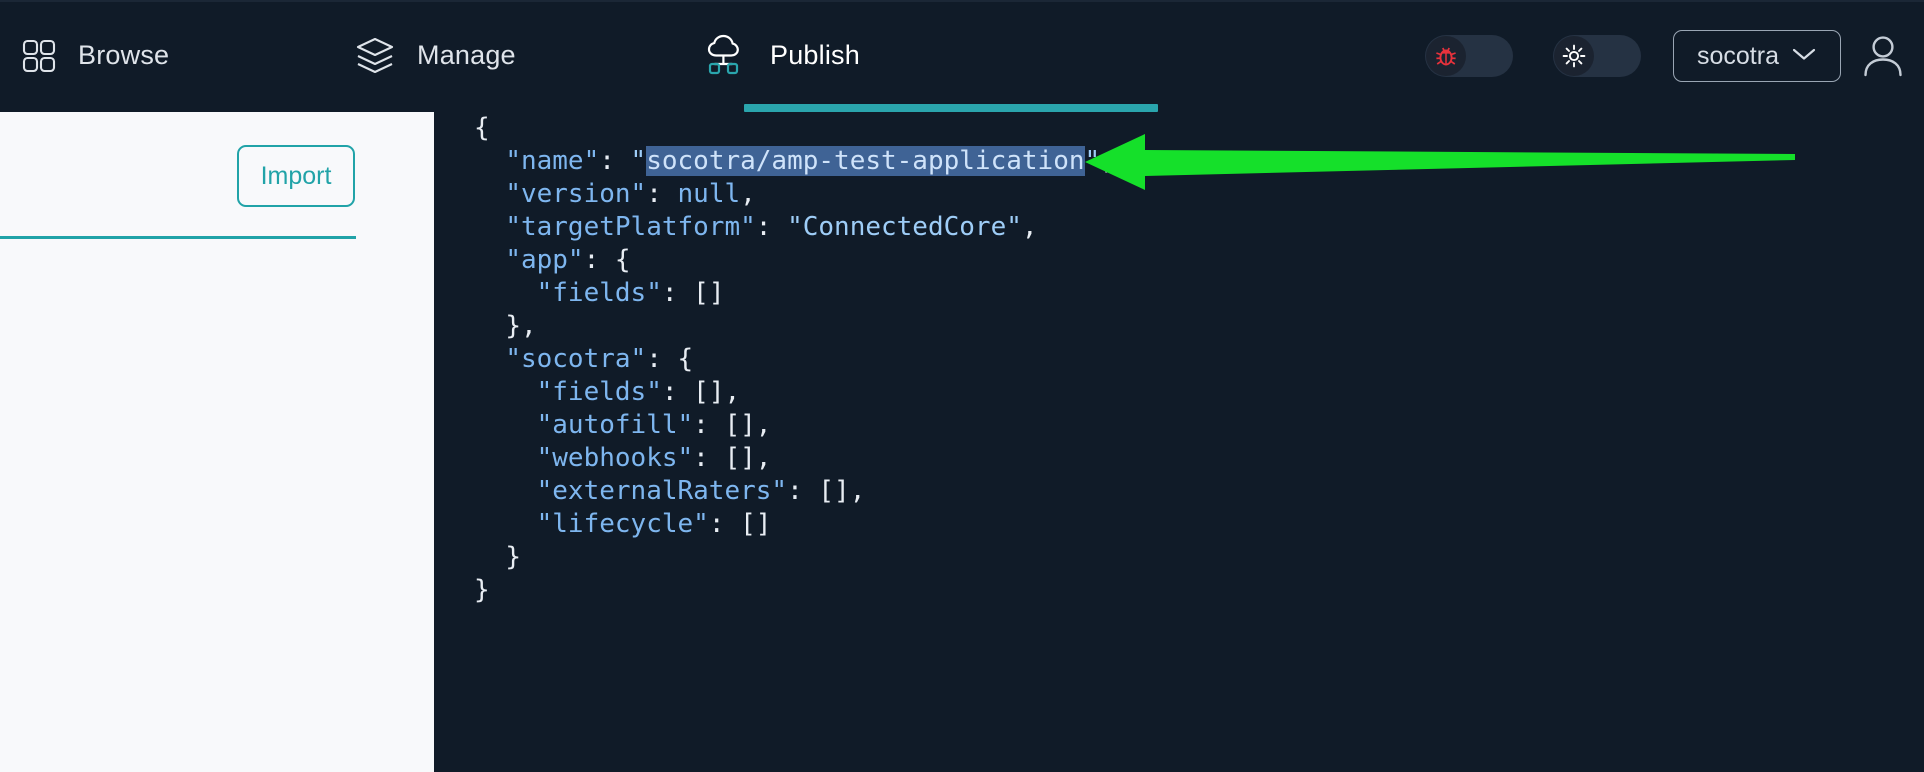  I want to click on theme-toggle-knob, so click(1574, 56).